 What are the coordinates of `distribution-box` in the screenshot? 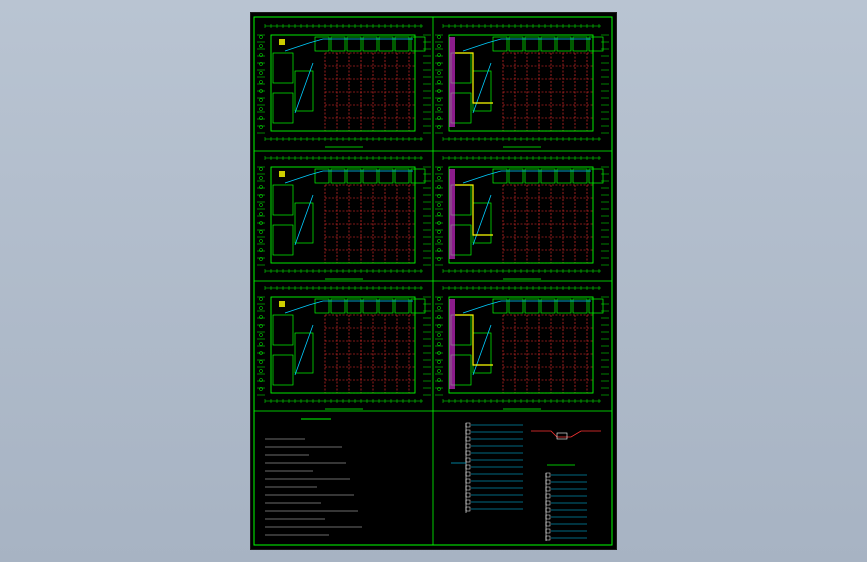 It's located at (562, 436).